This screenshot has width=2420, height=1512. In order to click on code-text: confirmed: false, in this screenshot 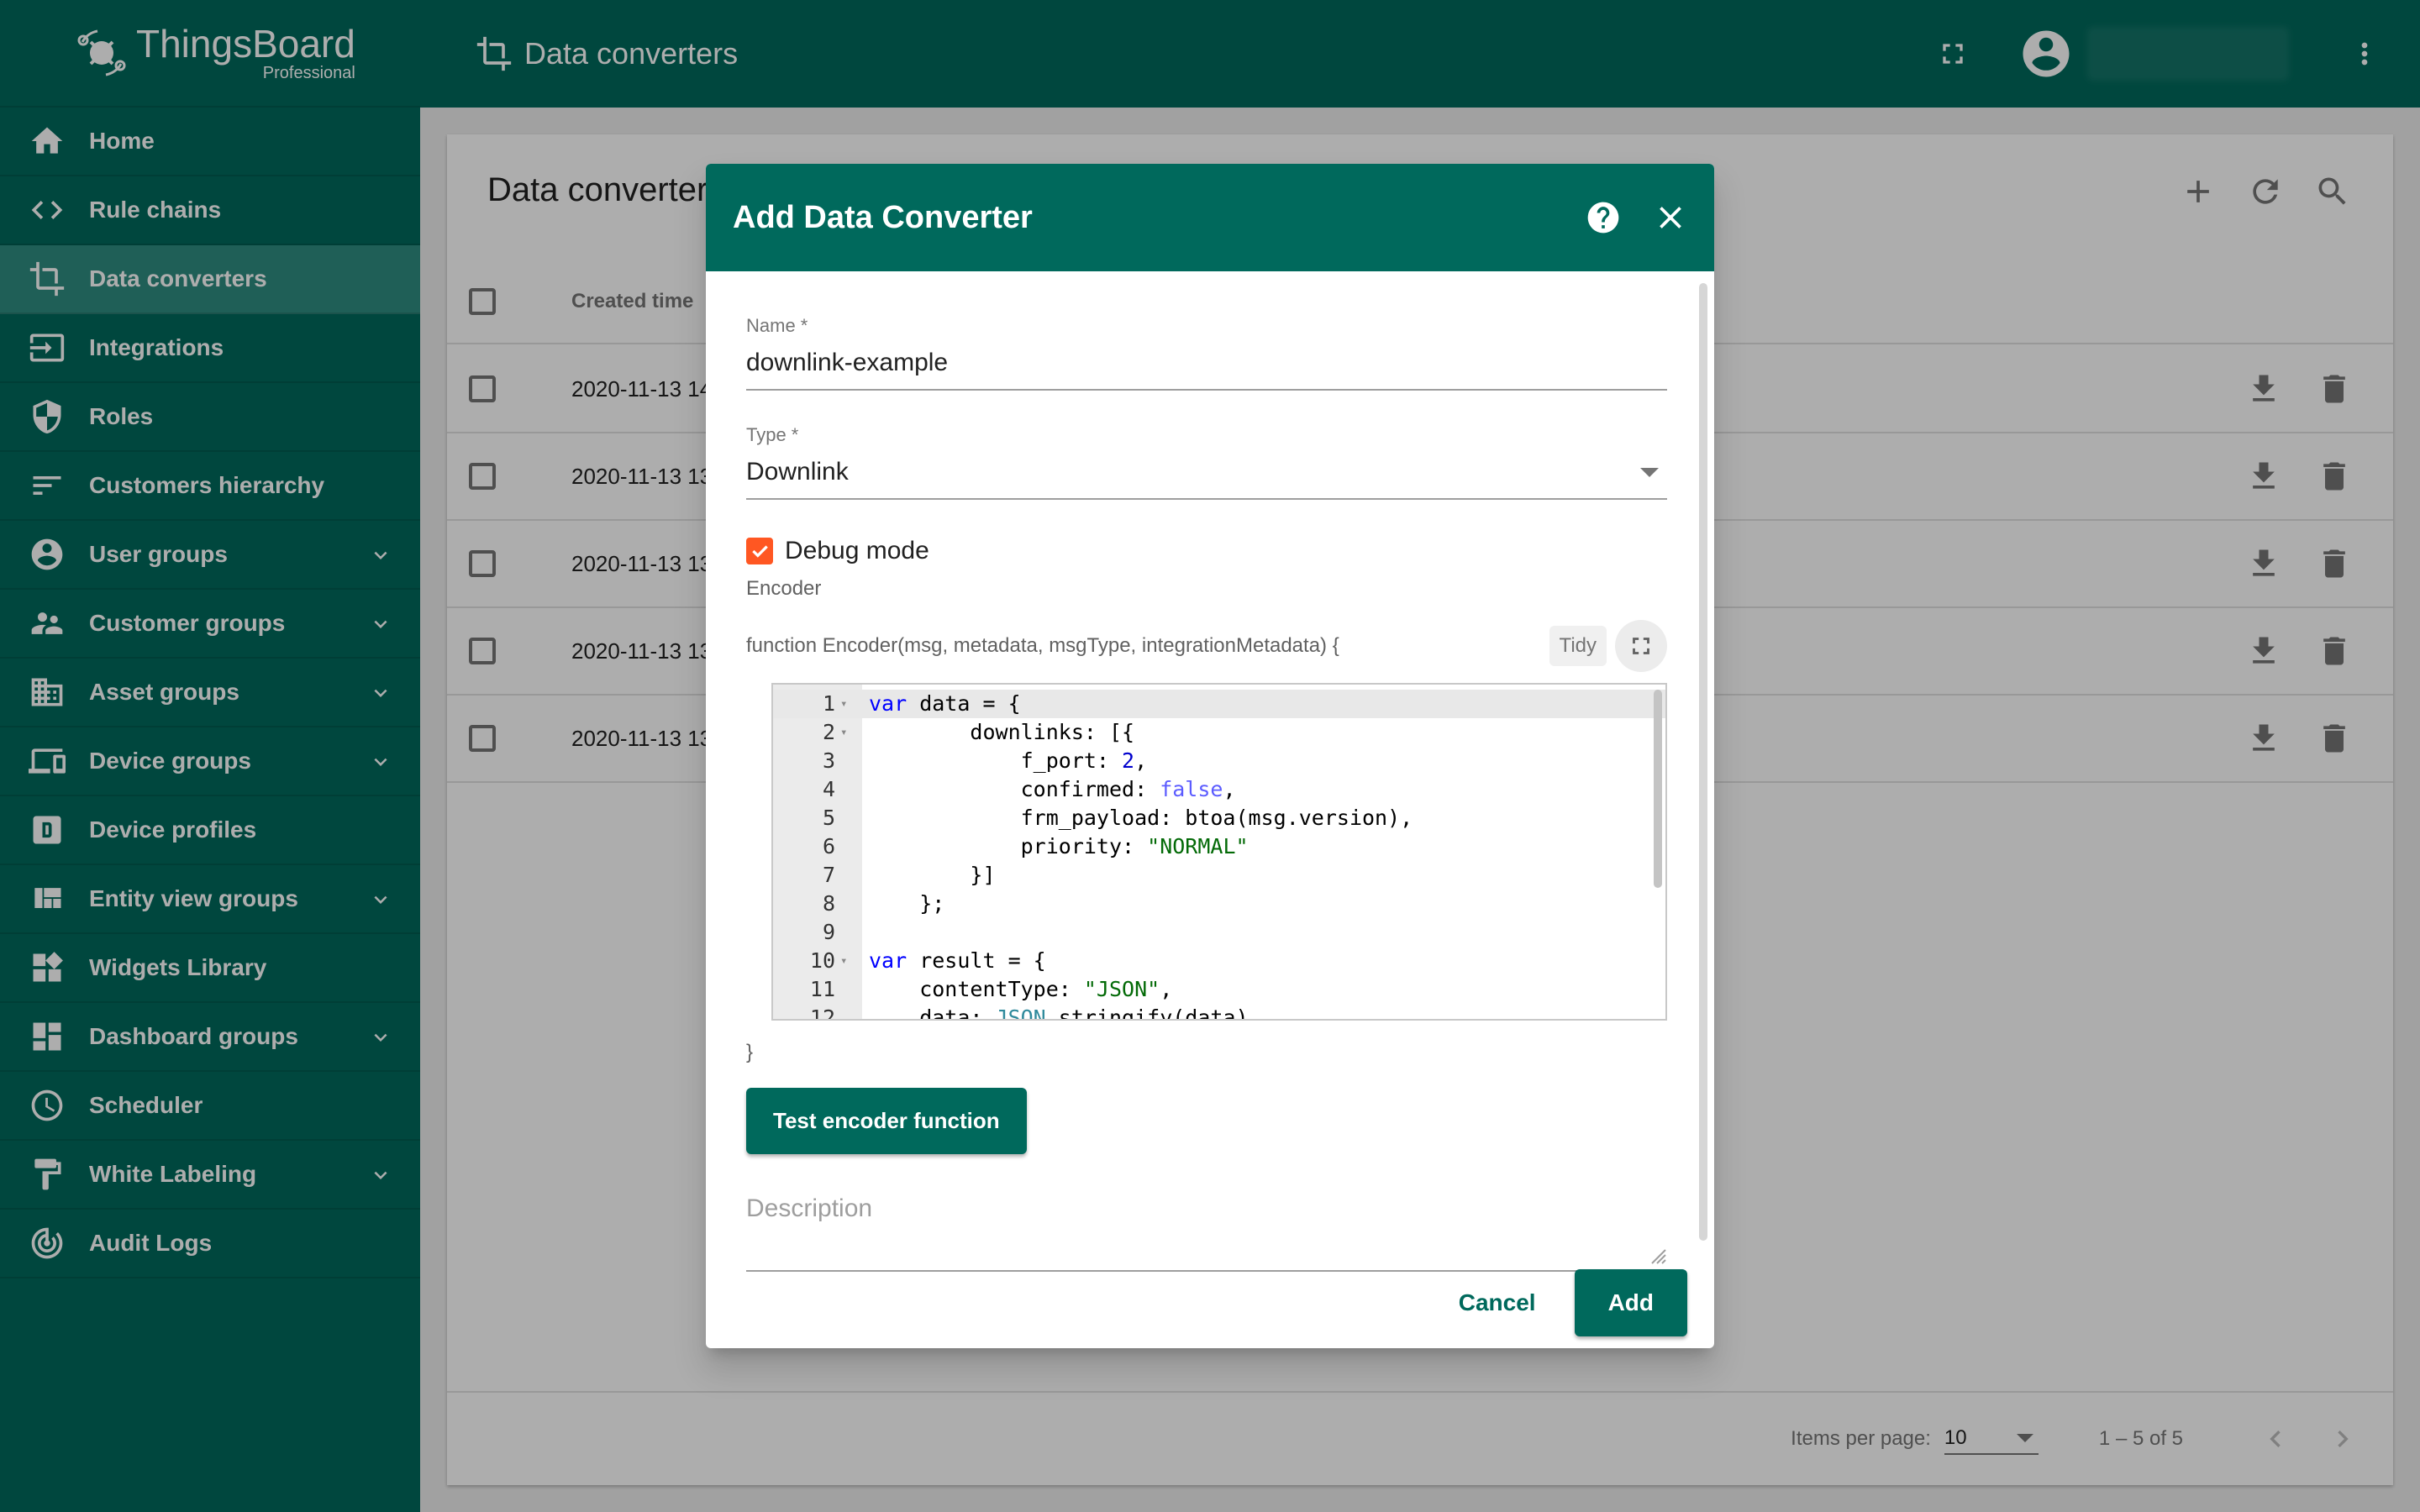, I will do `click(1052, 789)`.